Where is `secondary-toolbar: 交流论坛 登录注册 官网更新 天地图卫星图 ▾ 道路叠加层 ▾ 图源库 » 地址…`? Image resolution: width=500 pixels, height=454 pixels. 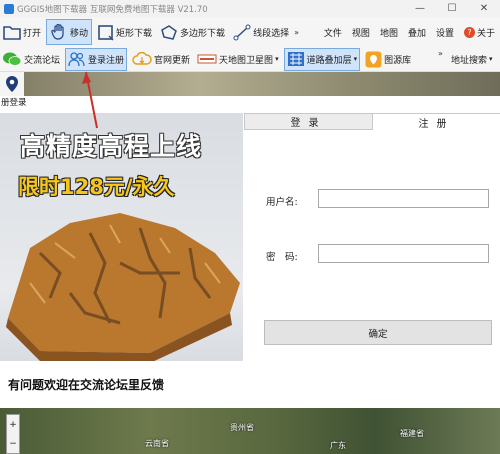 secondary-toolbar: 交流论坛 登录注册 官网更新 天地图卫星图 ▾ 道路叠加层 ▾ 图源库 » 地址… is located at coordinates (250, 59).